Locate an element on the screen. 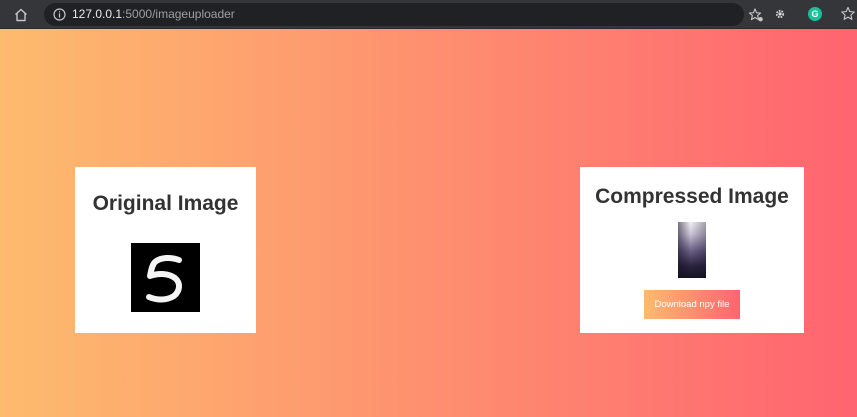 This screenshot has width=857, height=417. extension-gear-icon is located at coordinates (780, 14).